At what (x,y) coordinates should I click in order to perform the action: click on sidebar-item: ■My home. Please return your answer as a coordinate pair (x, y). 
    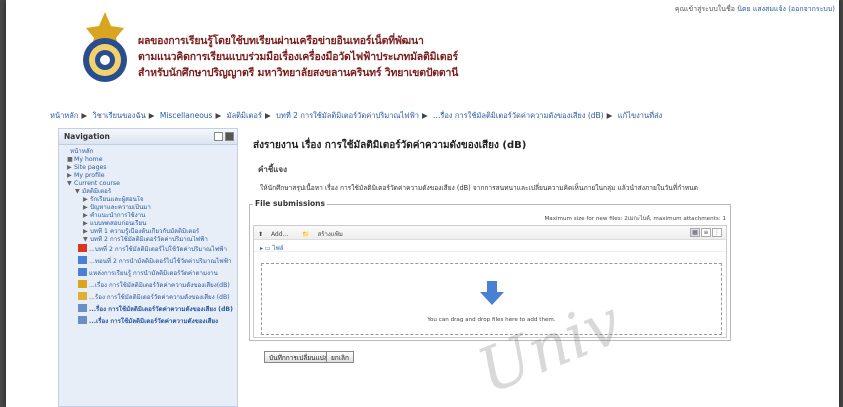
    Looking at the image, I should click on (148, 160).